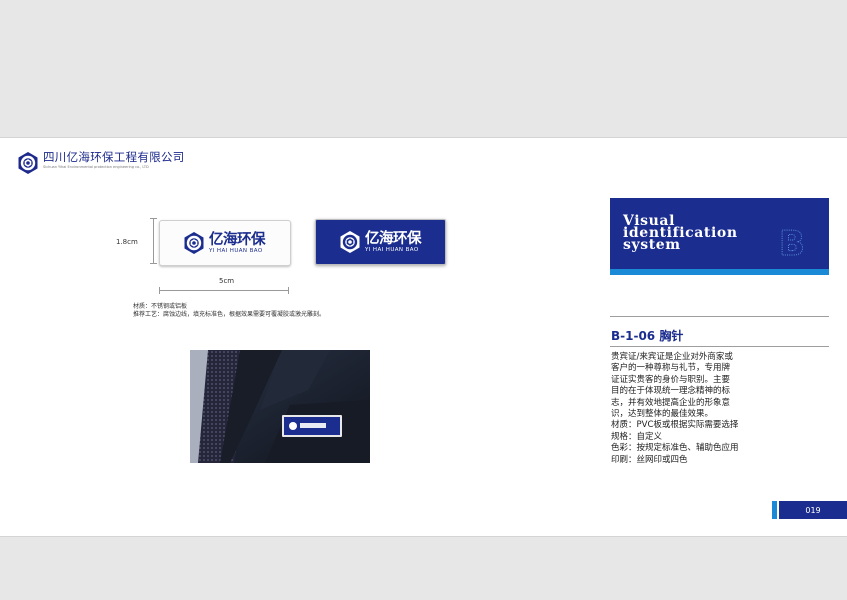 The width and height of the screenshot is (847, 600). I want to click on body-line: 目的在于体现统一理念精神的标, so click(671, 391).